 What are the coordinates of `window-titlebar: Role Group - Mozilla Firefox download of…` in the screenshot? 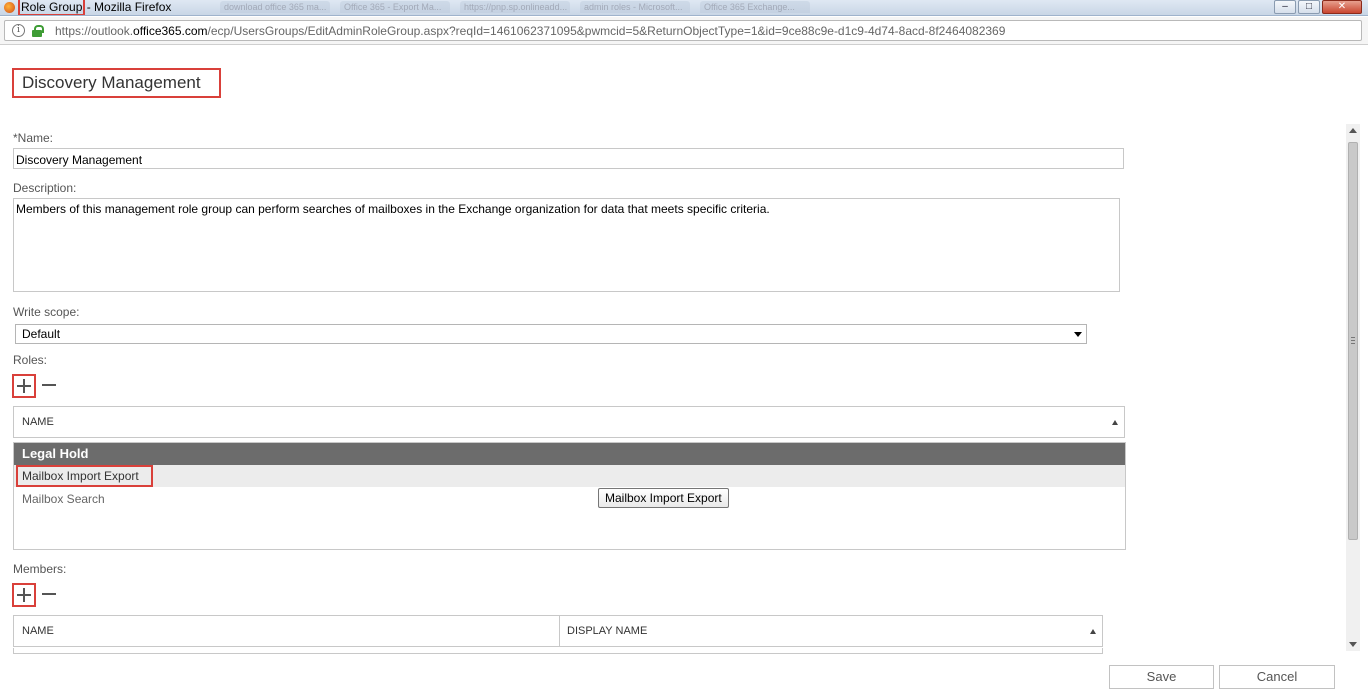 It's located at (684, 8).